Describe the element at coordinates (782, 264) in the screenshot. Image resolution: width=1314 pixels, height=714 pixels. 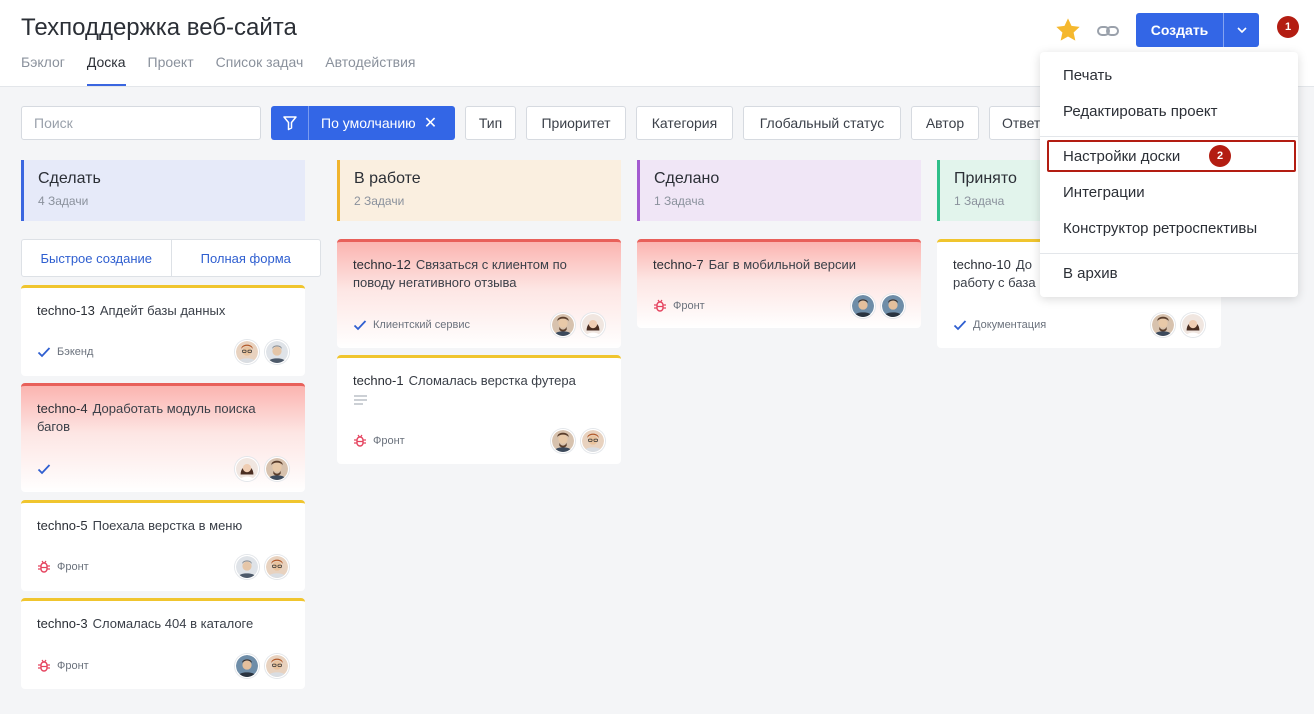
I see `task-title: Баг в мобильной версии` at that location.